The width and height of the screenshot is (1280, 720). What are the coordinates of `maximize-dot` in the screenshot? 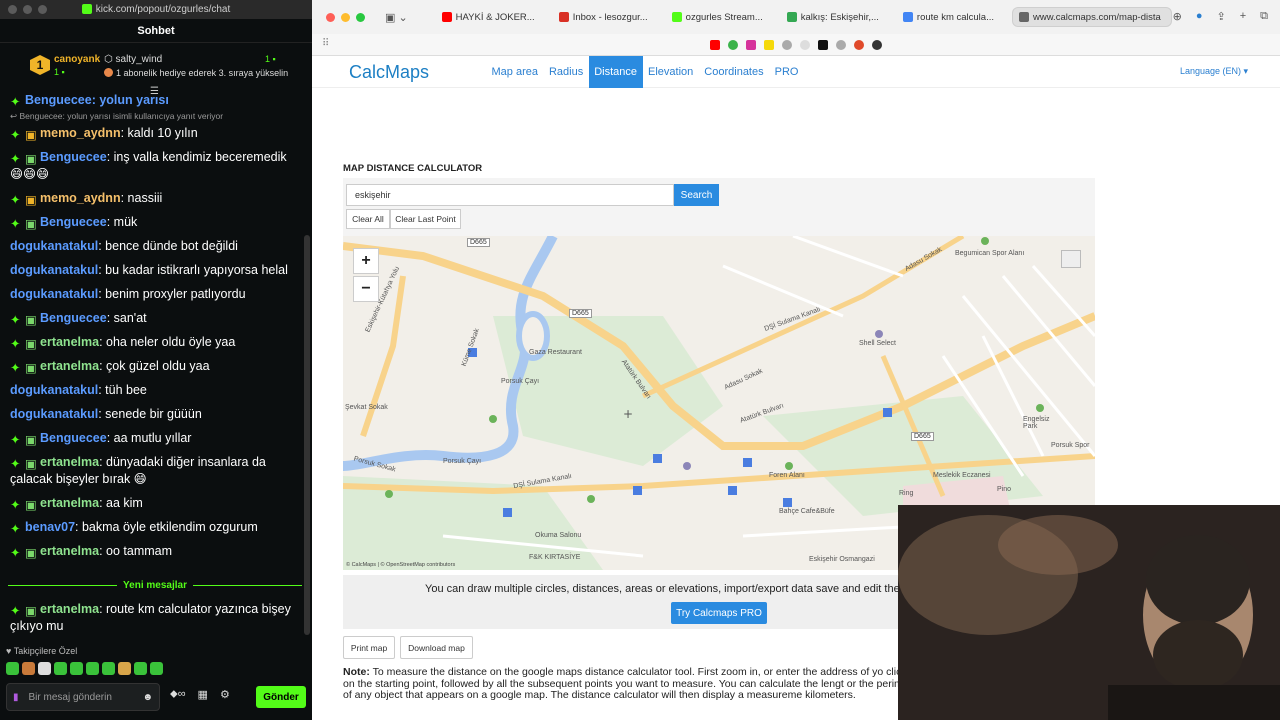 It's located at (360, 17).